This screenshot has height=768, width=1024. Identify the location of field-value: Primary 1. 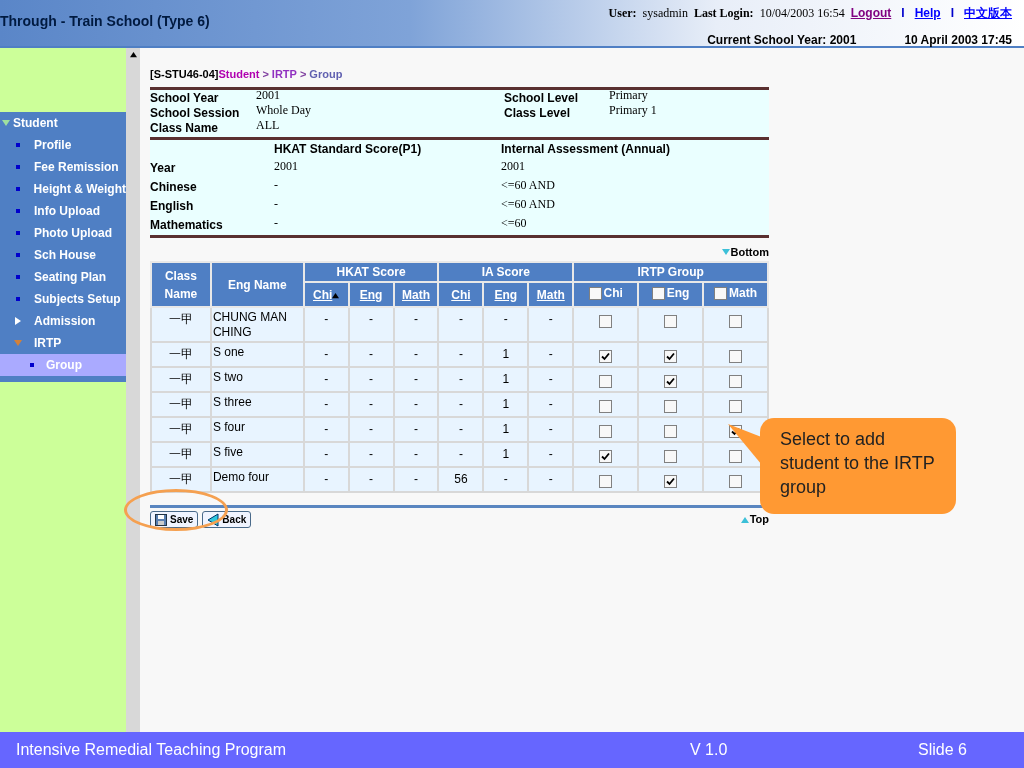
(633, 110).